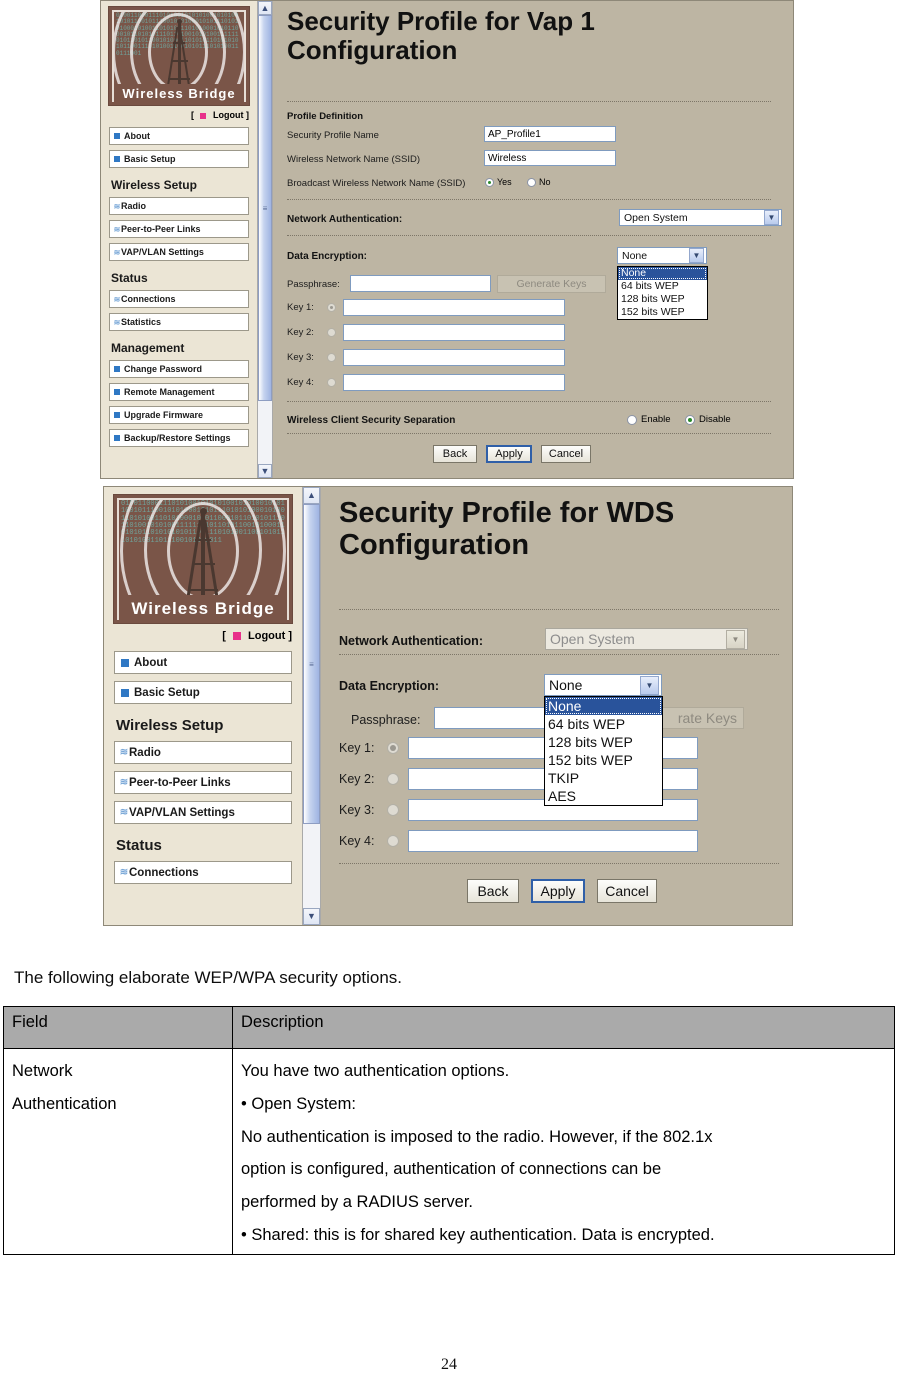 The image size is (898, 1381). I want to click on panel1-vertical-scrollbar: ▲ ≡ ▼, so click(265, 239).